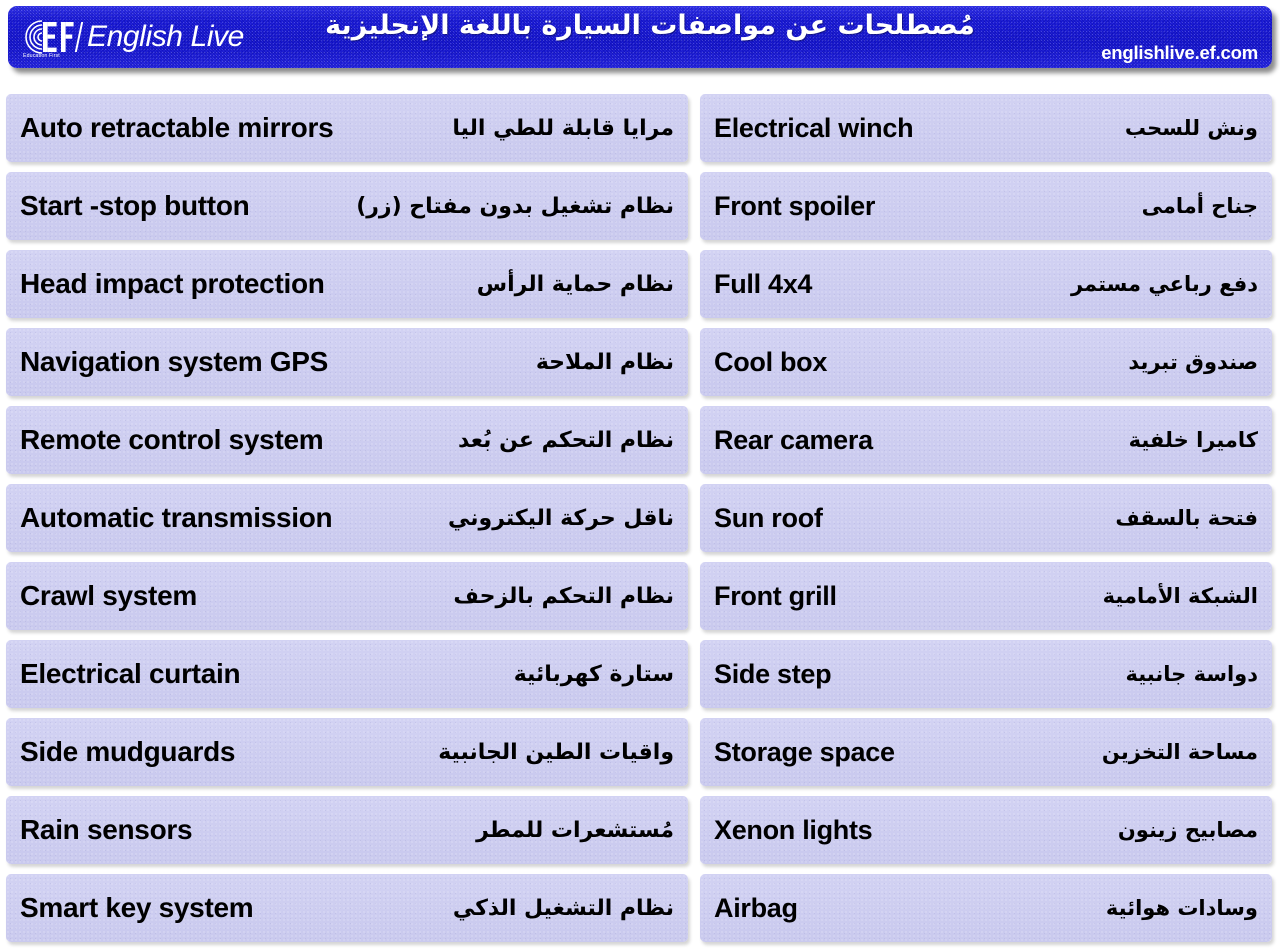 The image size is (1280, 950). What do you see at coordinates (986, 206) in the screenshot?
I see `term-row: Front spoiler جناح أمامى` at bounding box center [986, 206].